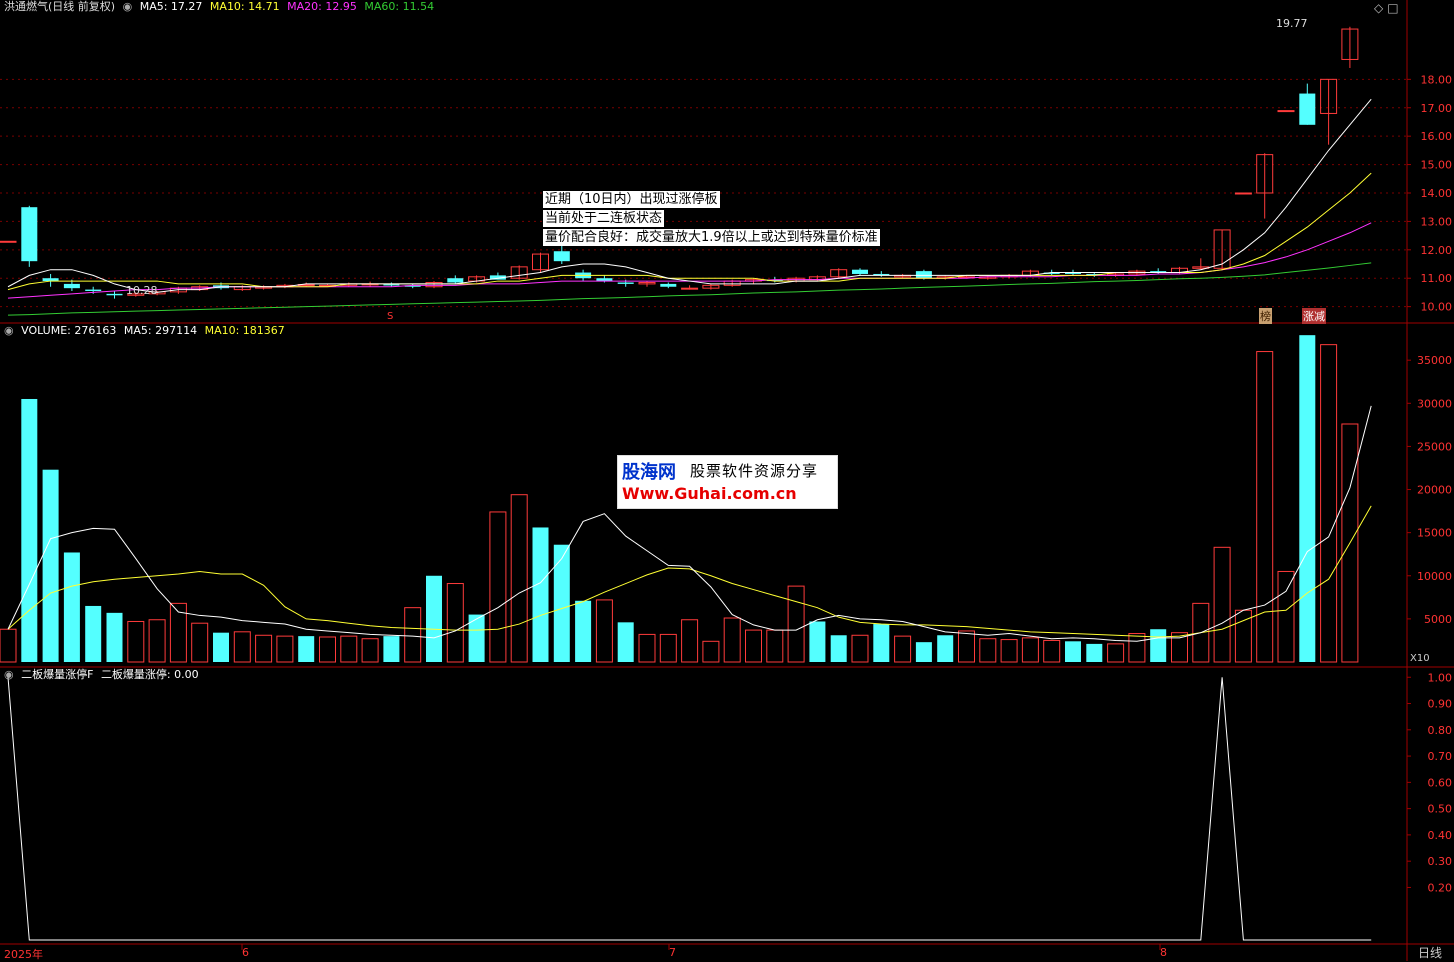 The image size is (1454, 962). What do you see at coordinates (1265, 316) in the screenshot?
I see `tag-bang: 榜` at bounding box center [1265, 316].